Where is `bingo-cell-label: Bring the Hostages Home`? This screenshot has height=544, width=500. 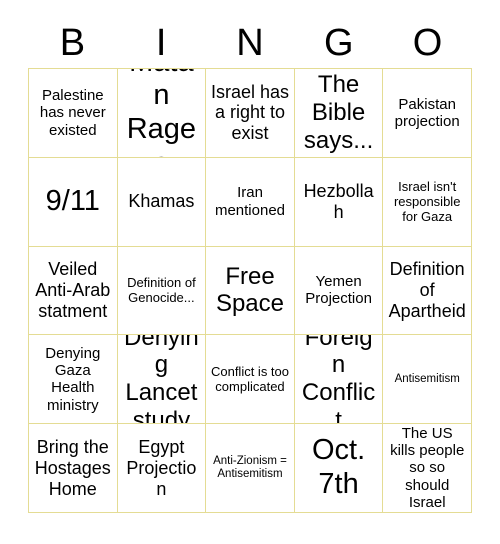 bingo-cell-label: Bring the Hostages Home is located at coordinates (72, 467).